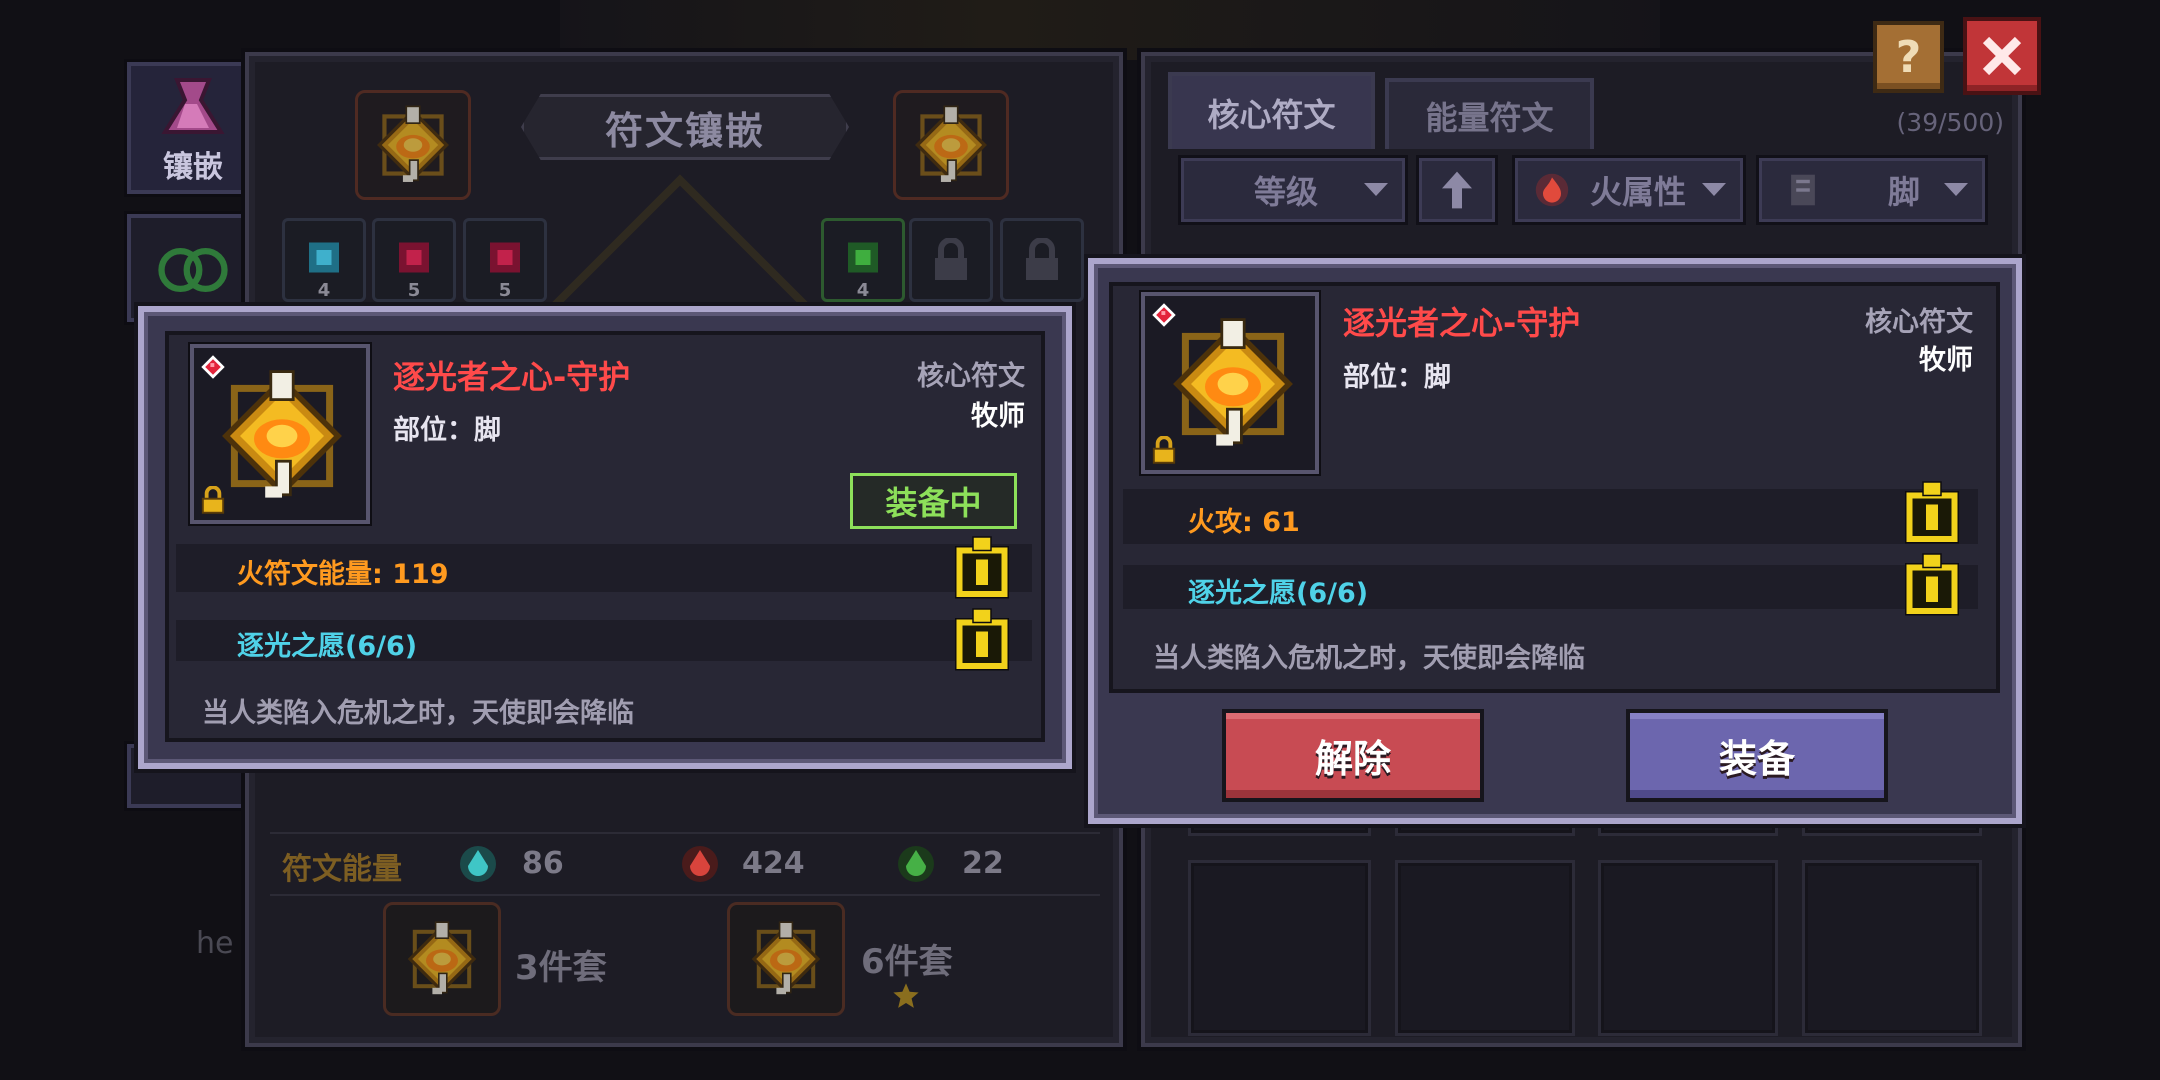 The height and width of the screenshot is (1080, 2160). Describe the element at coordinates (1552, 190) in the screenshot. I see `fire-icon` at that location.